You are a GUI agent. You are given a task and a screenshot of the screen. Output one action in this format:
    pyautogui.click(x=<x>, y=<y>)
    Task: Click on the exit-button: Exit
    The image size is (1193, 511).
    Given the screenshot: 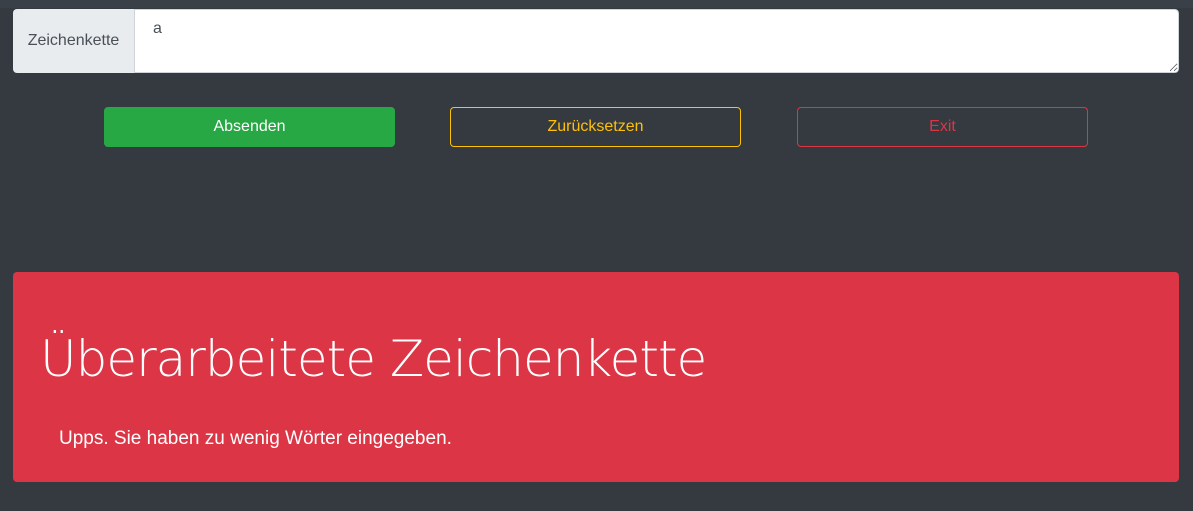 What is the action you would take?
    pyautogui.click(x=942, y=127)
    